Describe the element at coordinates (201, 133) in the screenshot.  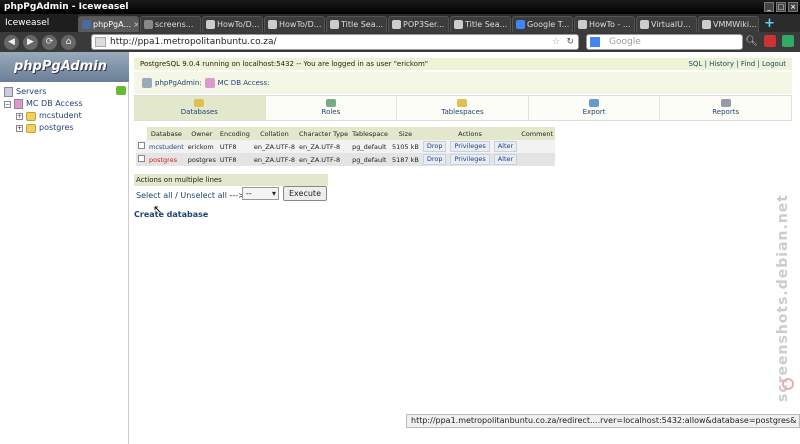
I see `col-owner: Owner` at that location.